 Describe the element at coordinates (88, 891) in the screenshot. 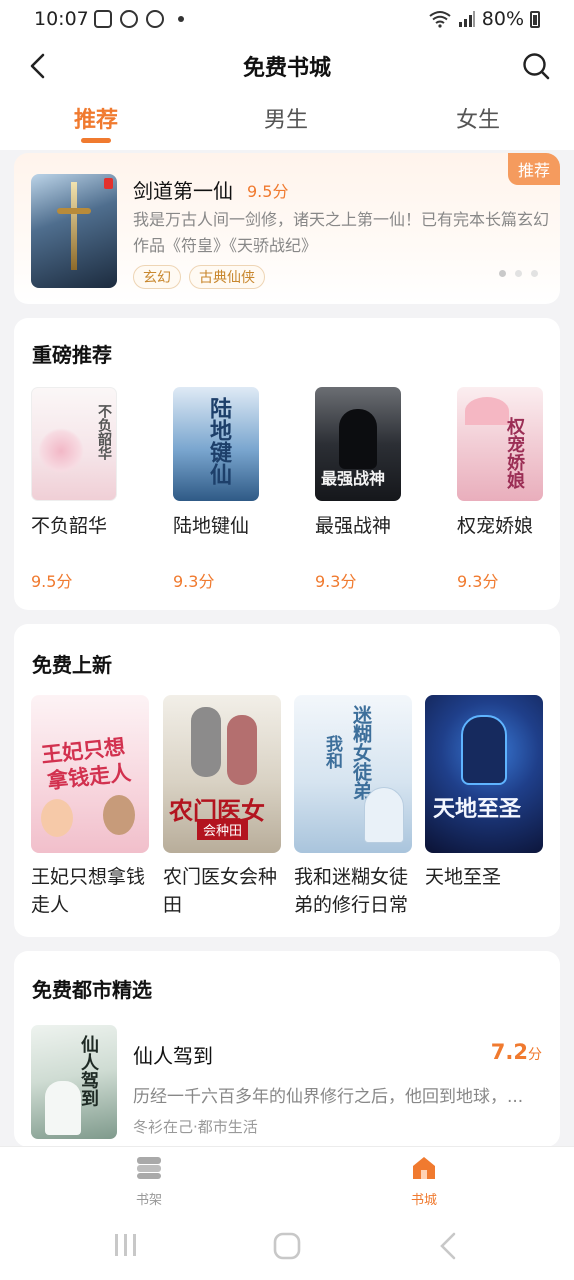

I see `book-title: 王妃只想拿钱走人` at that location.